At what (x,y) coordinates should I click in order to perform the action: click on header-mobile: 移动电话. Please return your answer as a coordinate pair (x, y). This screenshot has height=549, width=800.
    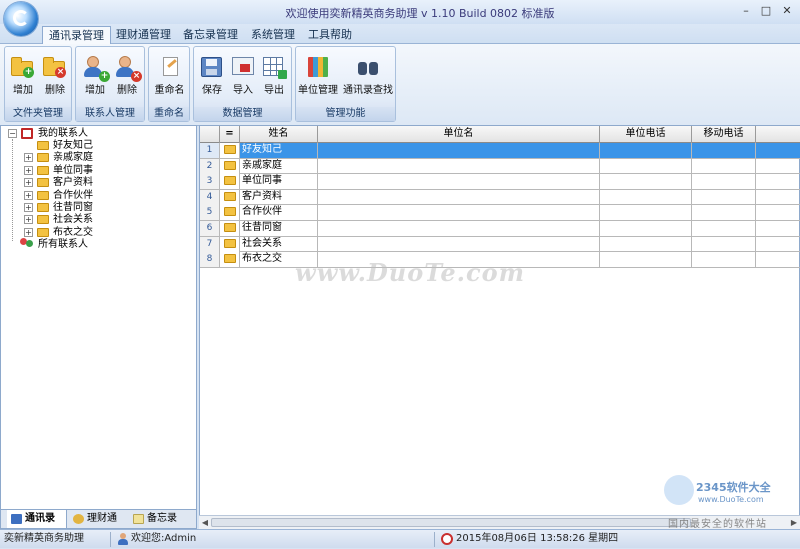
    Looking at the image, I should click on (724, 134).